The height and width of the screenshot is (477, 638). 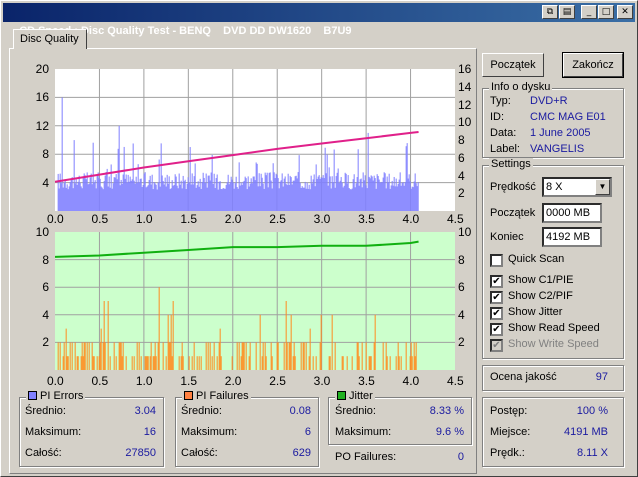 I want to click on close-button: ✕, so click(x=625, y=12).